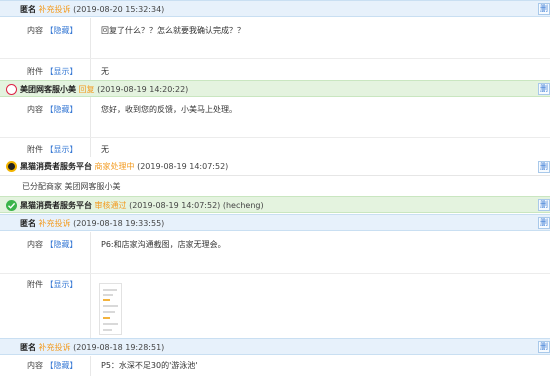 The height and width of the screenshot is (376, 550). I want to click on entry-tag: 审核通过, so click(110, 205).